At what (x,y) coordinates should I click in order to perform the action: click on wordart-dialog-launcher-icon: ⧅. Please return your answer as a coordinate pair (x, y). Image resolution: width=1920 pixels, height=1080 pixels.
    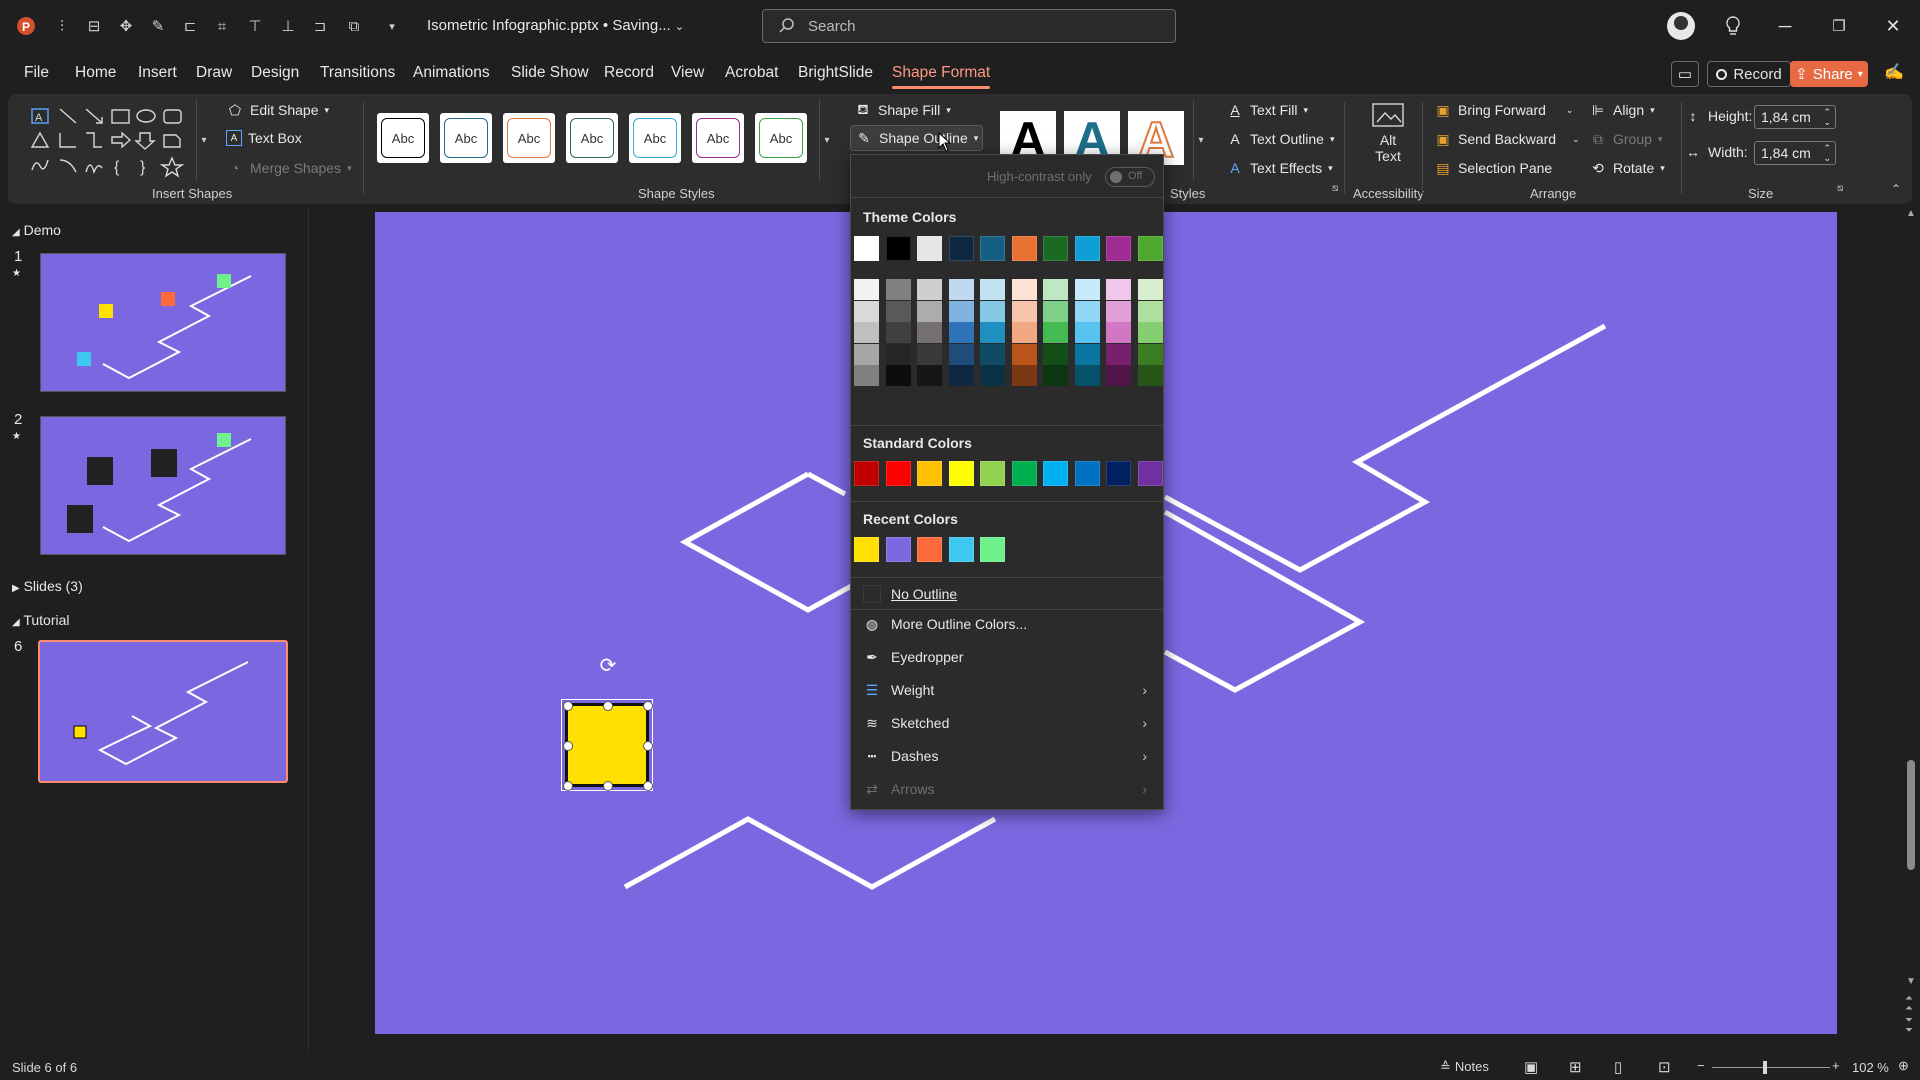
    Looking at the image, I should click on (1335, 188).